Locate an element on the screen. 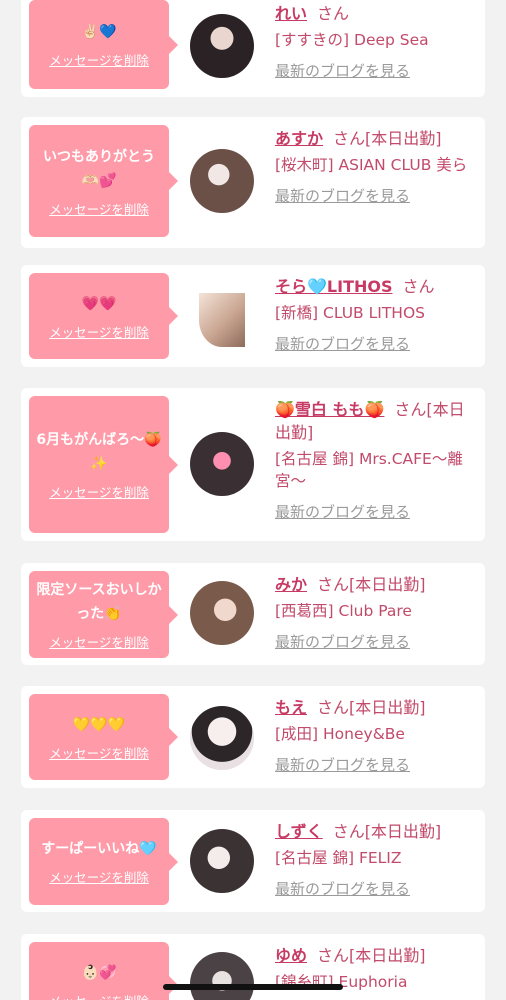 The width and height of the screenshot is (506, 1000). message-text: 💗💗 is located at coordinates (99, 303).